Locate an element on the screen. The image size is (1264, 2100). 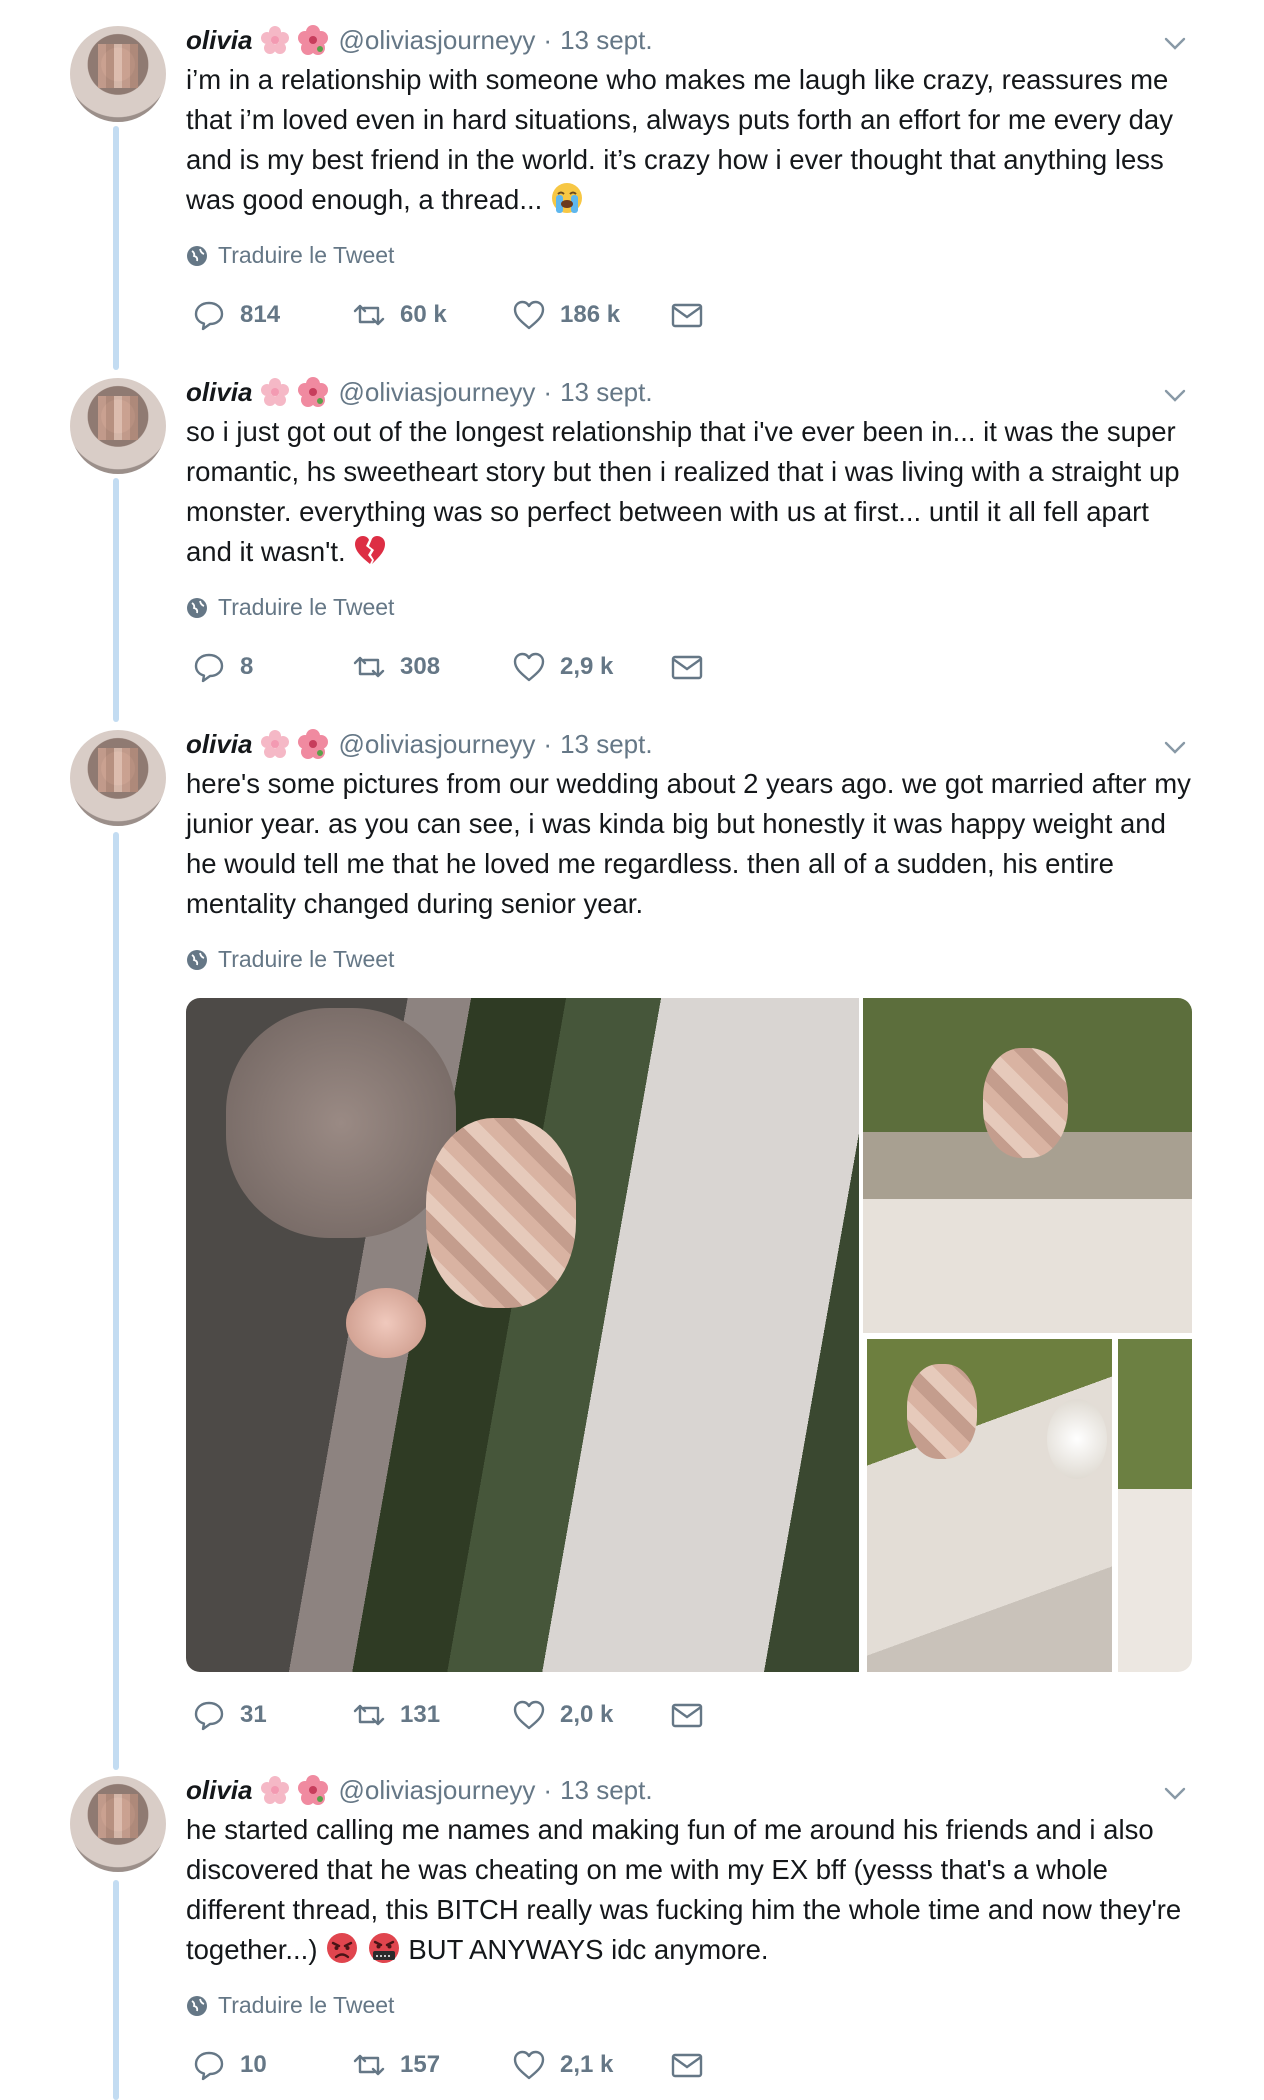
like-button: 2,0 k is located at coordinates (562, 1715).